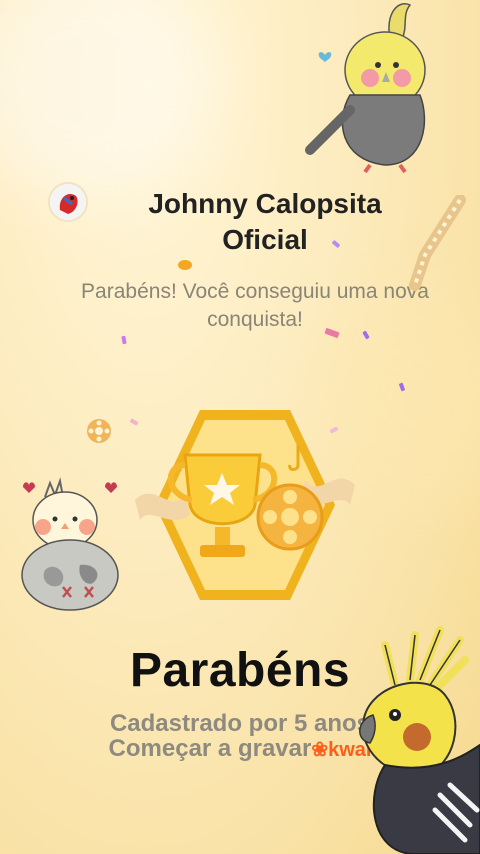  I want to click on film-strip-decoration, so click(437, 243).